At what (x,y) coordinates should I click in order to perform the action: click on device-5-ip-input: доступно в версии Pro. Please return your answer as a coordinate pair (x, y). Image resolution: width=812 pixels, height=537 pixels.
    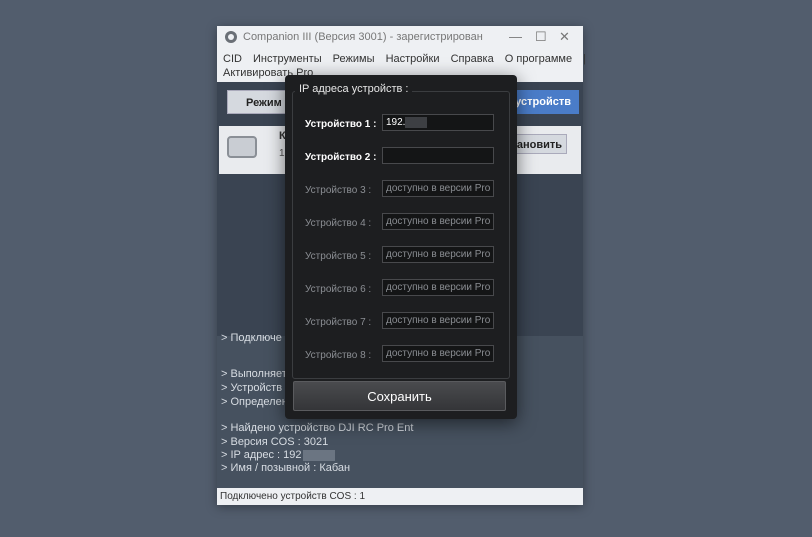
    Looking at the image, I should click on (438, 254).